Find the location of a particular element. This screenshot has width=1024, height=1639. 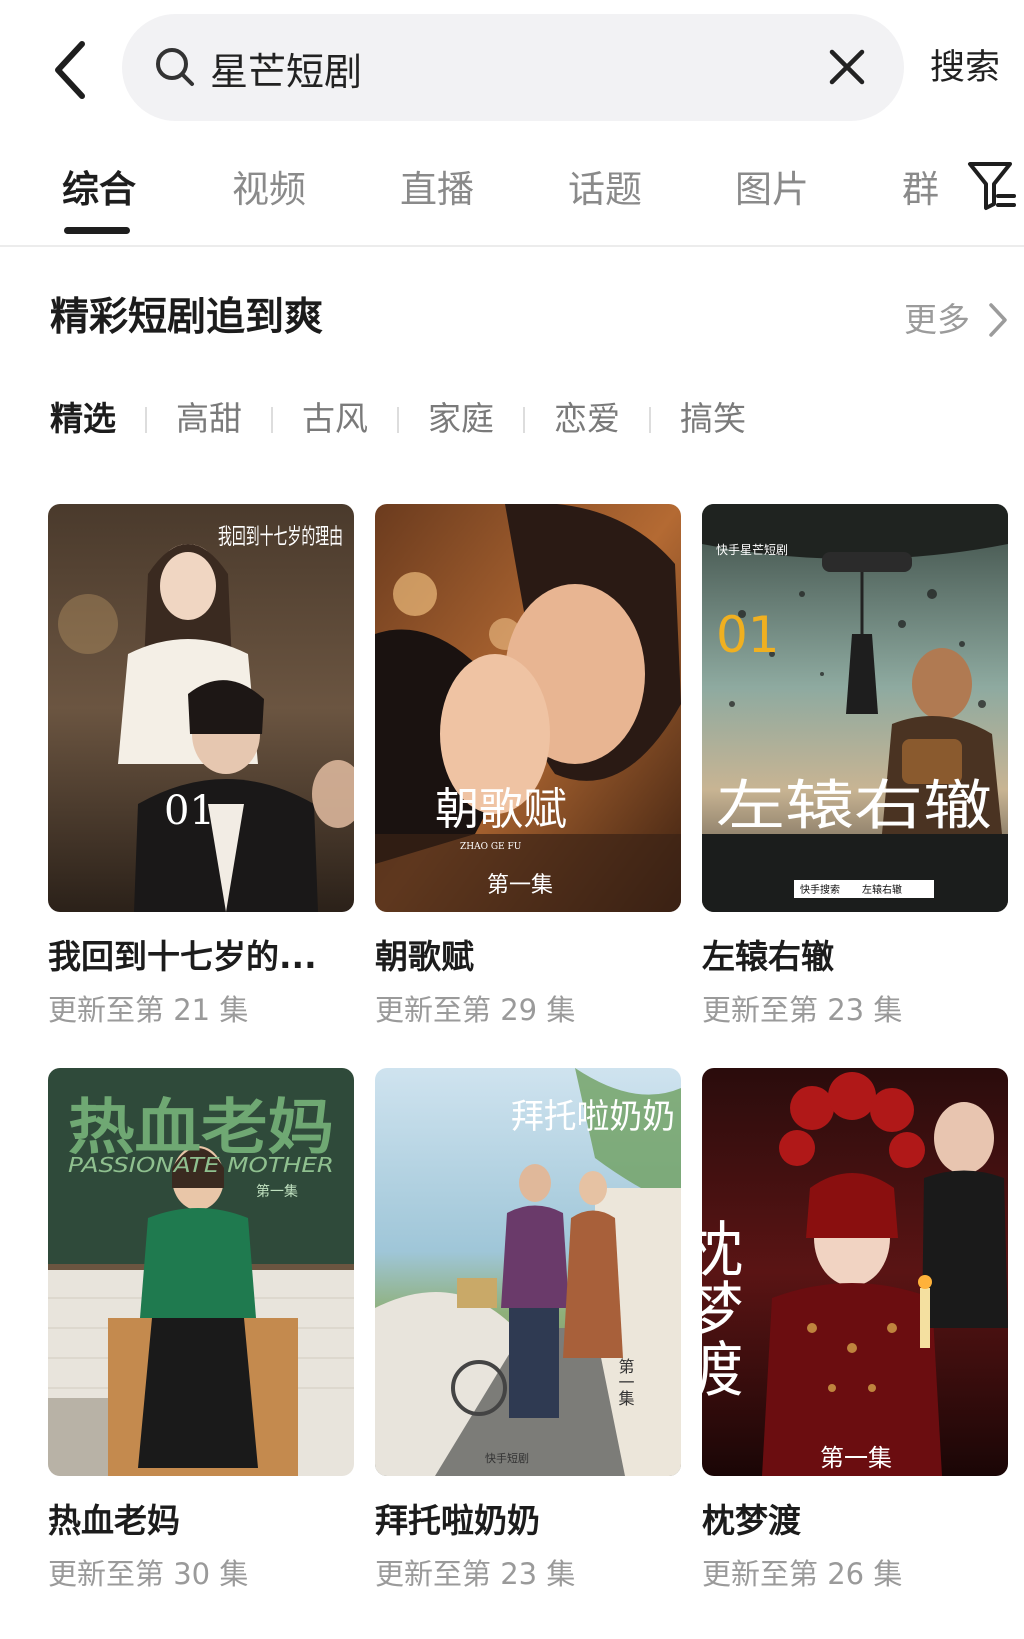

category-comedy: 搞笑 is located at coordinates (713, 419).